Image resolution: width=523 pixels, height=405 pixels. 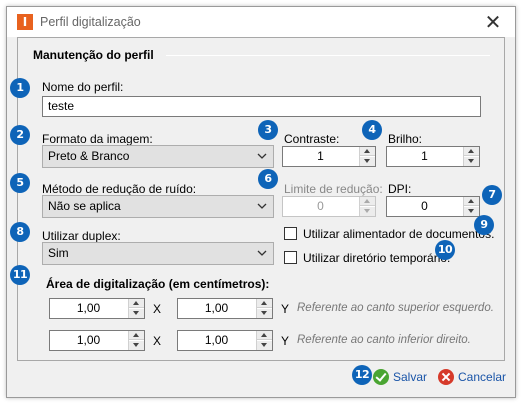 I want to click on duplex-label: Utilizar duplex:, so click(x=81, y=236).